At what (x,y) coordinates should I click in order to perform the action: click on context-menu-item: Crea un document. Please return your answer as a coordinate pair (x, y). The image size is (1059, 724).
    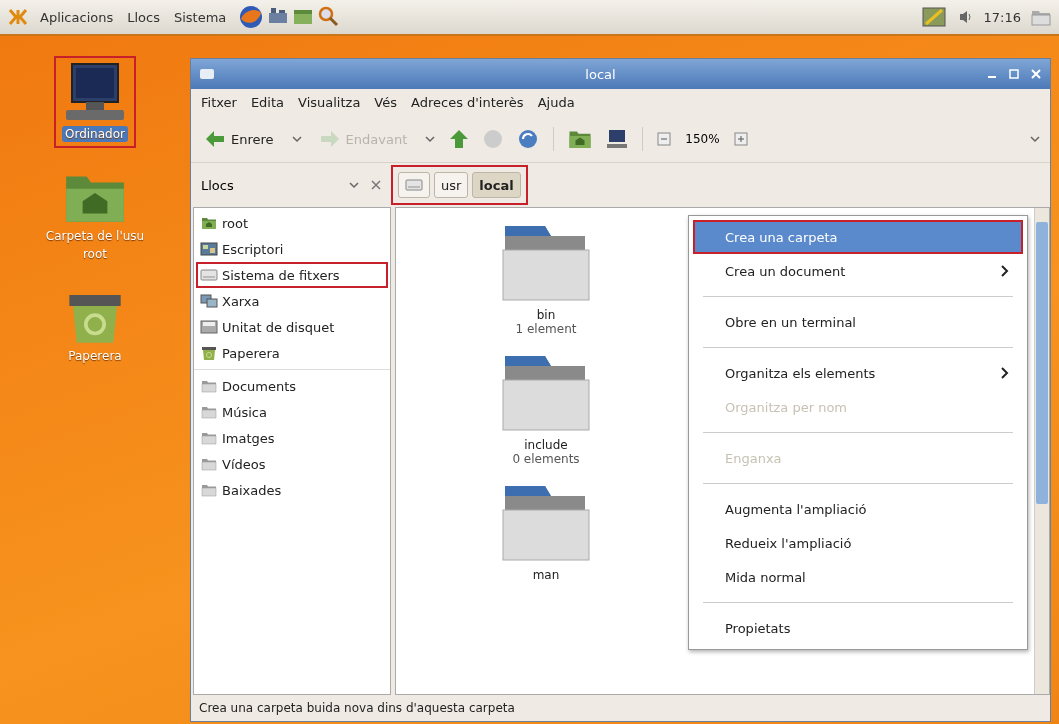
    Looking at the image, I should click on (858, 271).